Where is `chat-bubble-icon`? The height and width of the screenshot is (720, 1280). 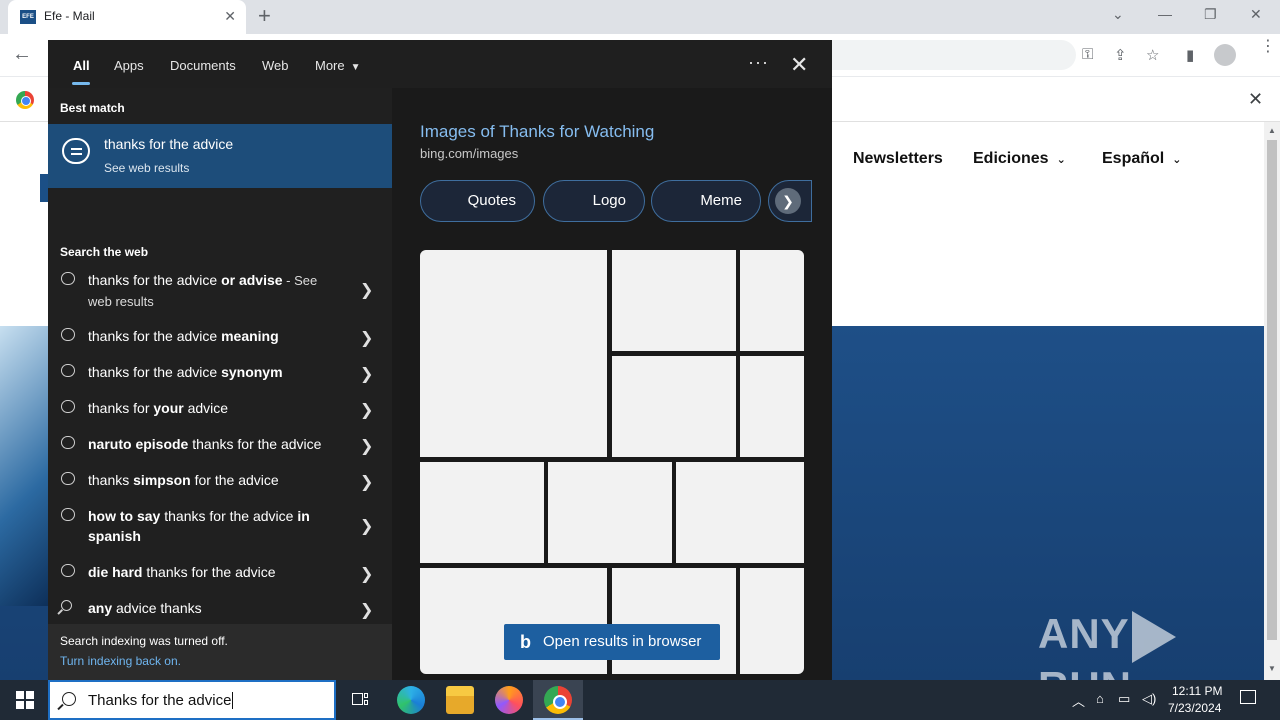
chat-bubble-icon is located at coordinates (76, 151).